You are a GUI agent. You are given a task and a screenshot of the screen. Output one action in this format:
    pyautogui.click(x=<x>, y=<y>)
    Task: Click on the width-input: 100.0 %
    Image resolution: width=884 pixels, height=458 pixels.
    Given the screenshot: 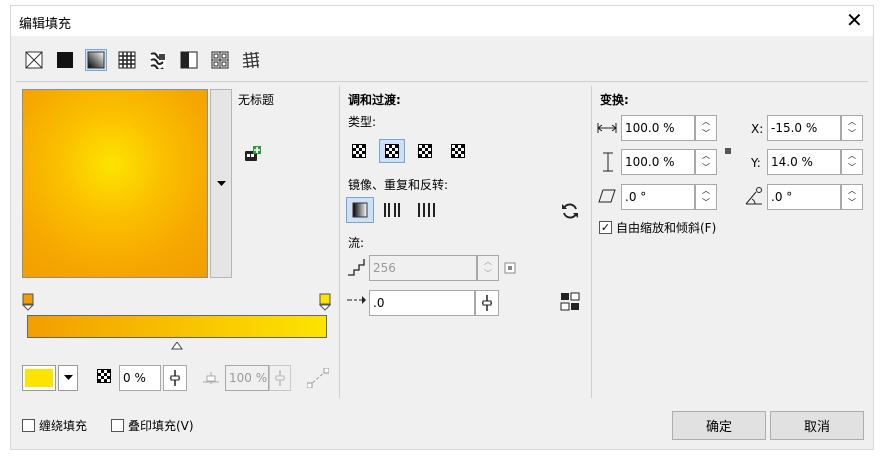 What is the action you would take?
    pyautogui.click(x=658, y=128)
    